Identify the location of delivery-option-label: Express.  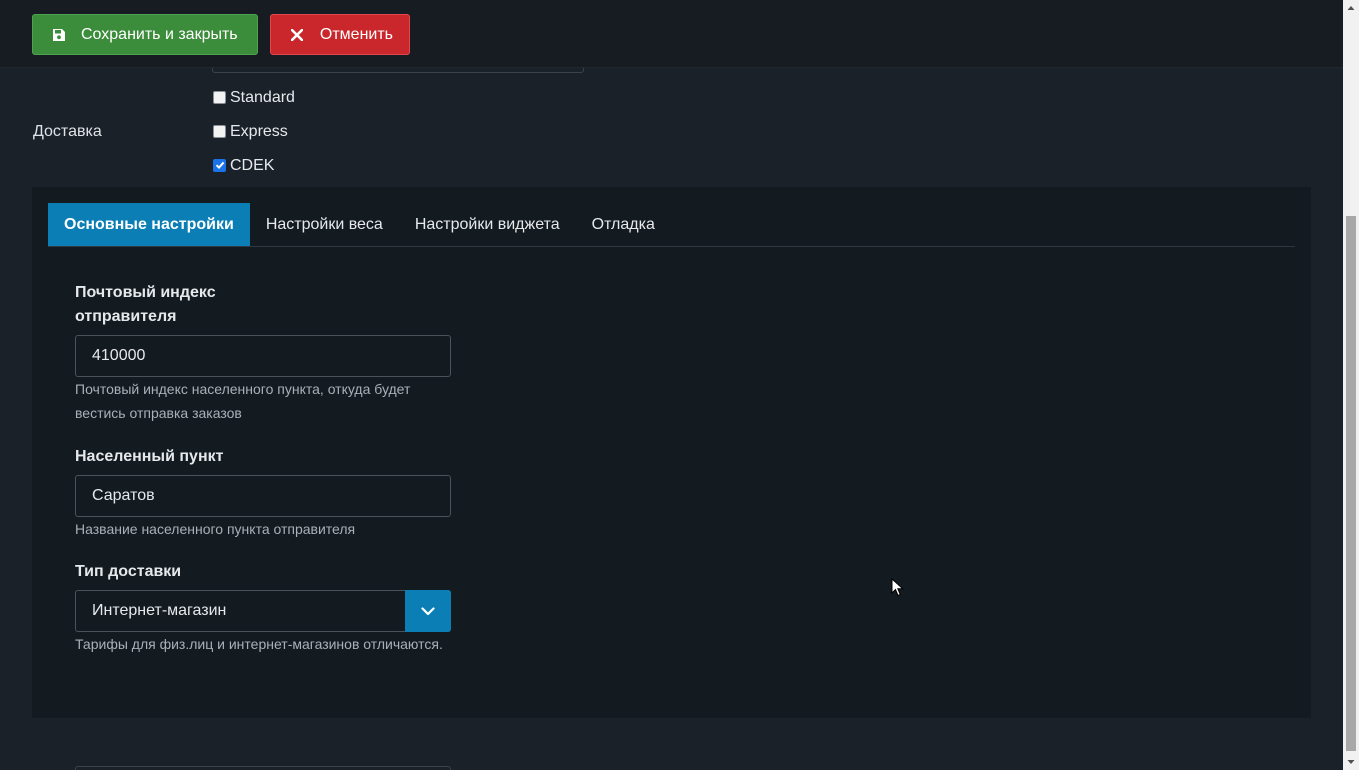
(259, 131).